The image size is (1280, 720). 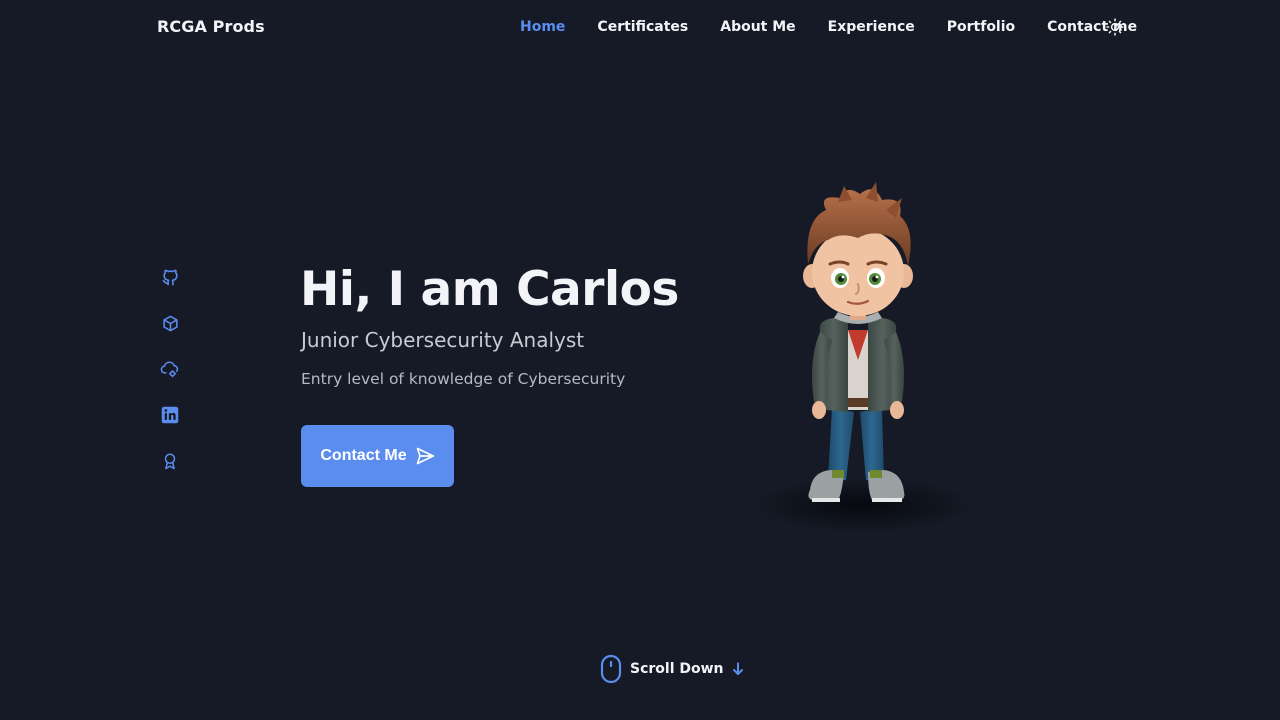 I want to click on sun-icon, so click(x=1115, y=27).